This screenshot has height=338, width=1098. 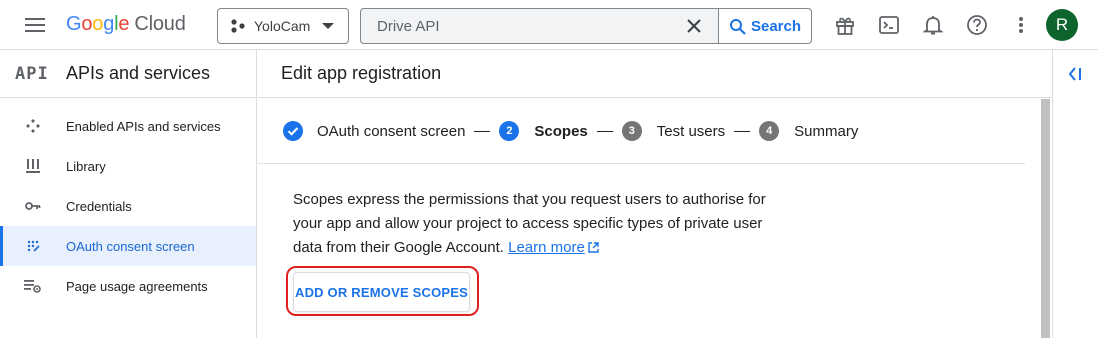 I want to click on sidebar-item-oauth-consent: OAuth consent screen, so click(x=128, y=246).